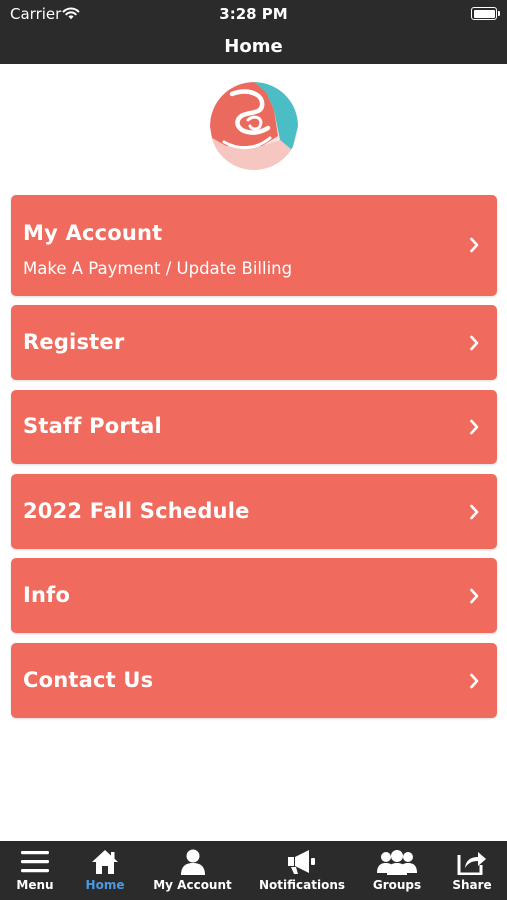 The width and height of the screenshot is (507, 900). What do you see at coordinates (471, 863) in the screenshot?
I see `share-icon` at bounding box center [471, 863].